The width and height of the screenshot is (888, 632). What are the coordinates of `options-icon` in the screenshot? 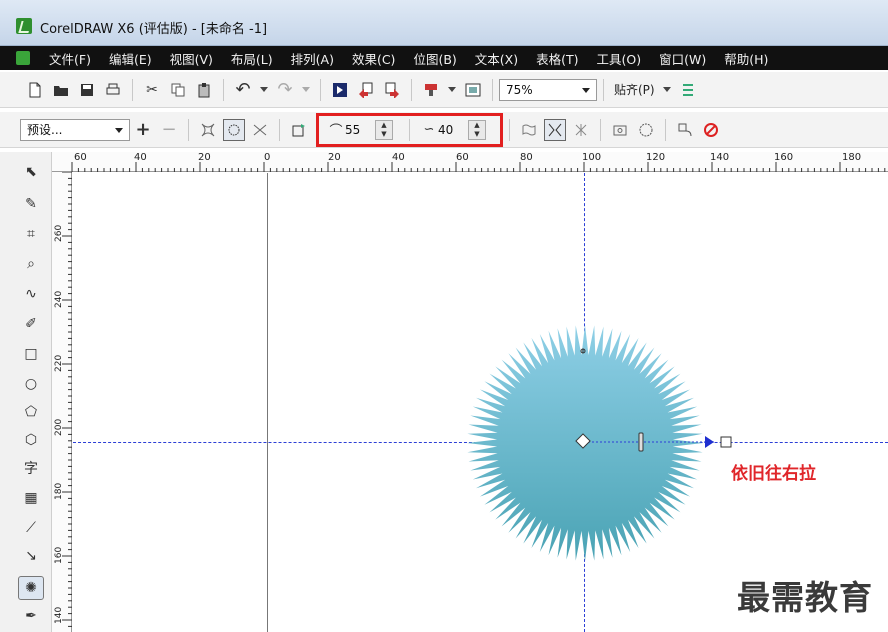 It's located at (688, 90).